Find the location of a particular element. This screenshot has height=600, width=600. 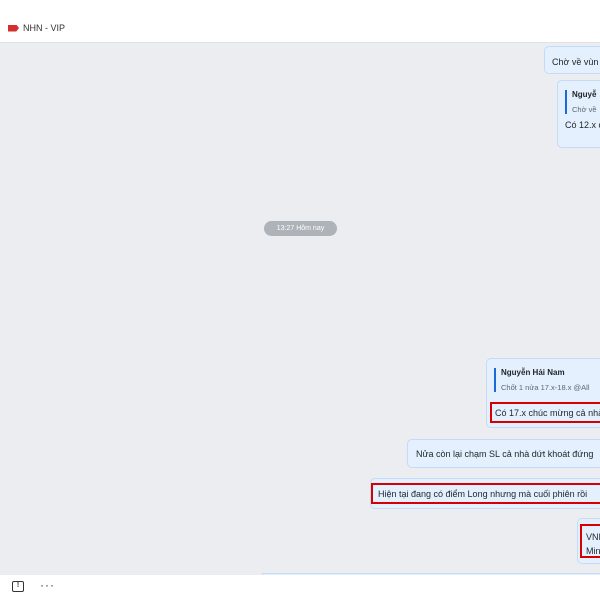

quote-author: Nguyễ is located at coordinates (584, 94).